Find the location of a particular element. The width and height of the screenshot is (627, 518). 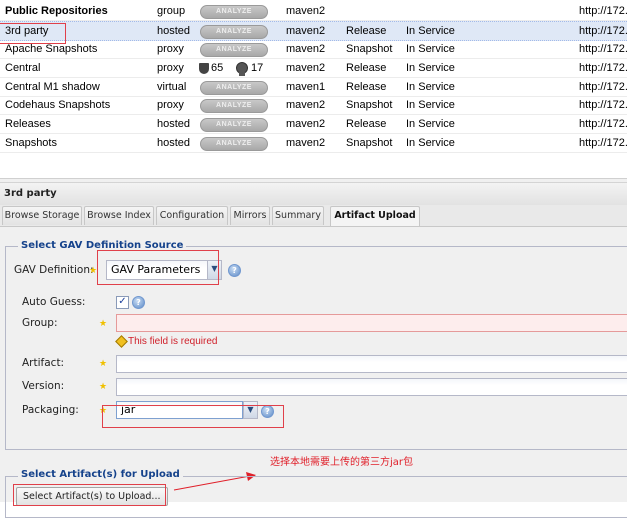

repository-name: Public Repositories is located at coordinates (56, 11).